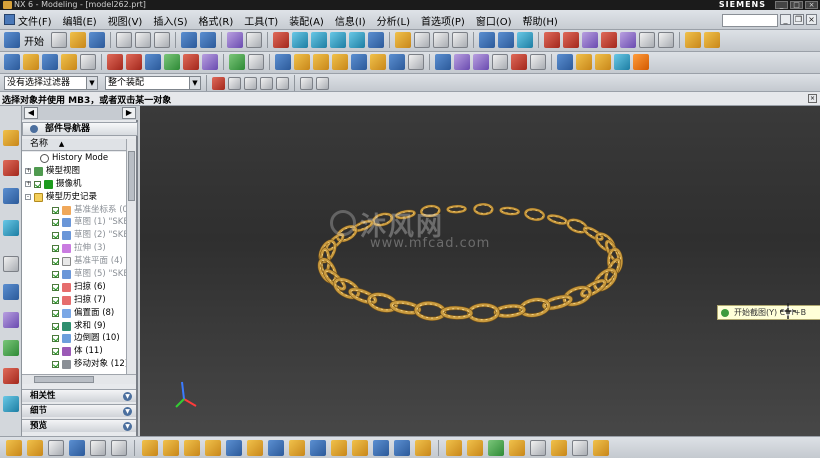 This screenshot has width=820, height=458. What do you see at coordinates (125, 20) in the screenshot?
I see `menu-item: 视图(V)` at bounding box center [125, 20].